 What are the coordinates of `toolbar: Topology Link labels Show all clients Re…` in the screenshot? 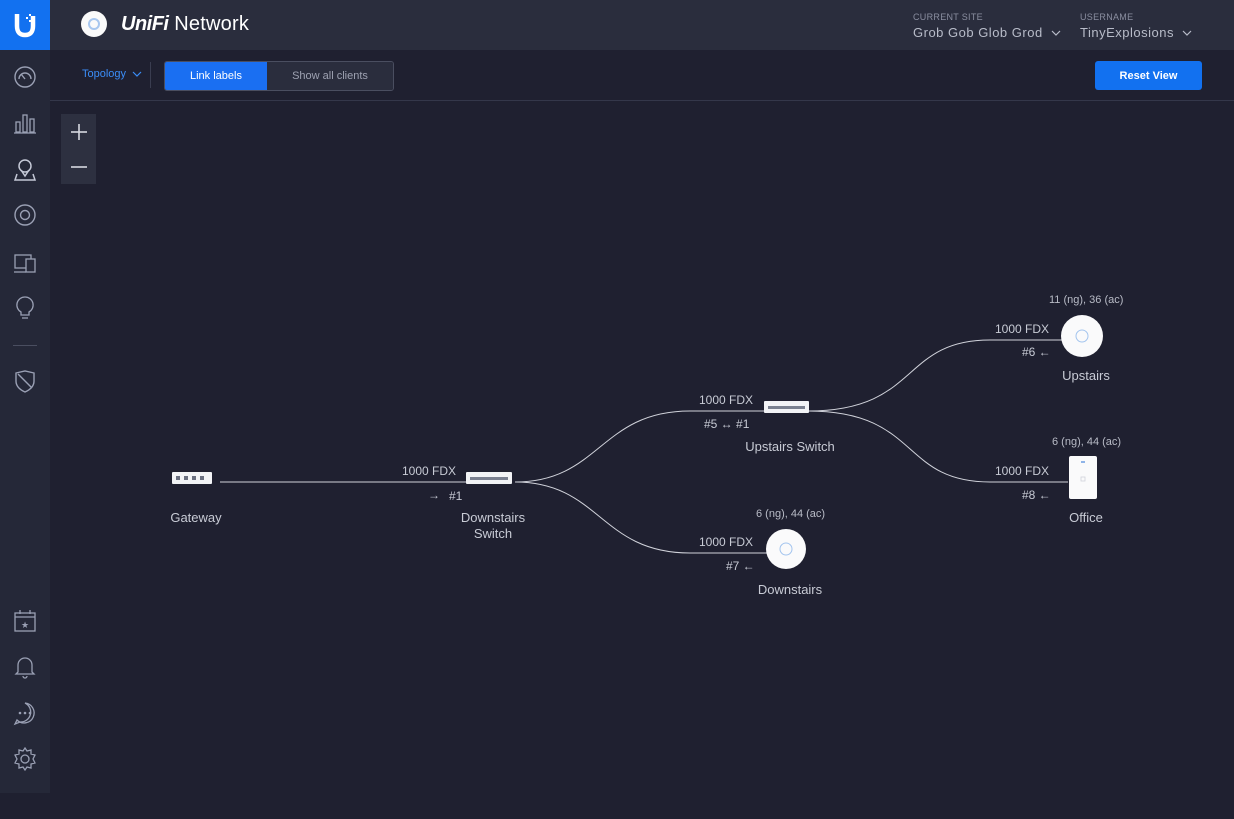 It's located at (642, 75).